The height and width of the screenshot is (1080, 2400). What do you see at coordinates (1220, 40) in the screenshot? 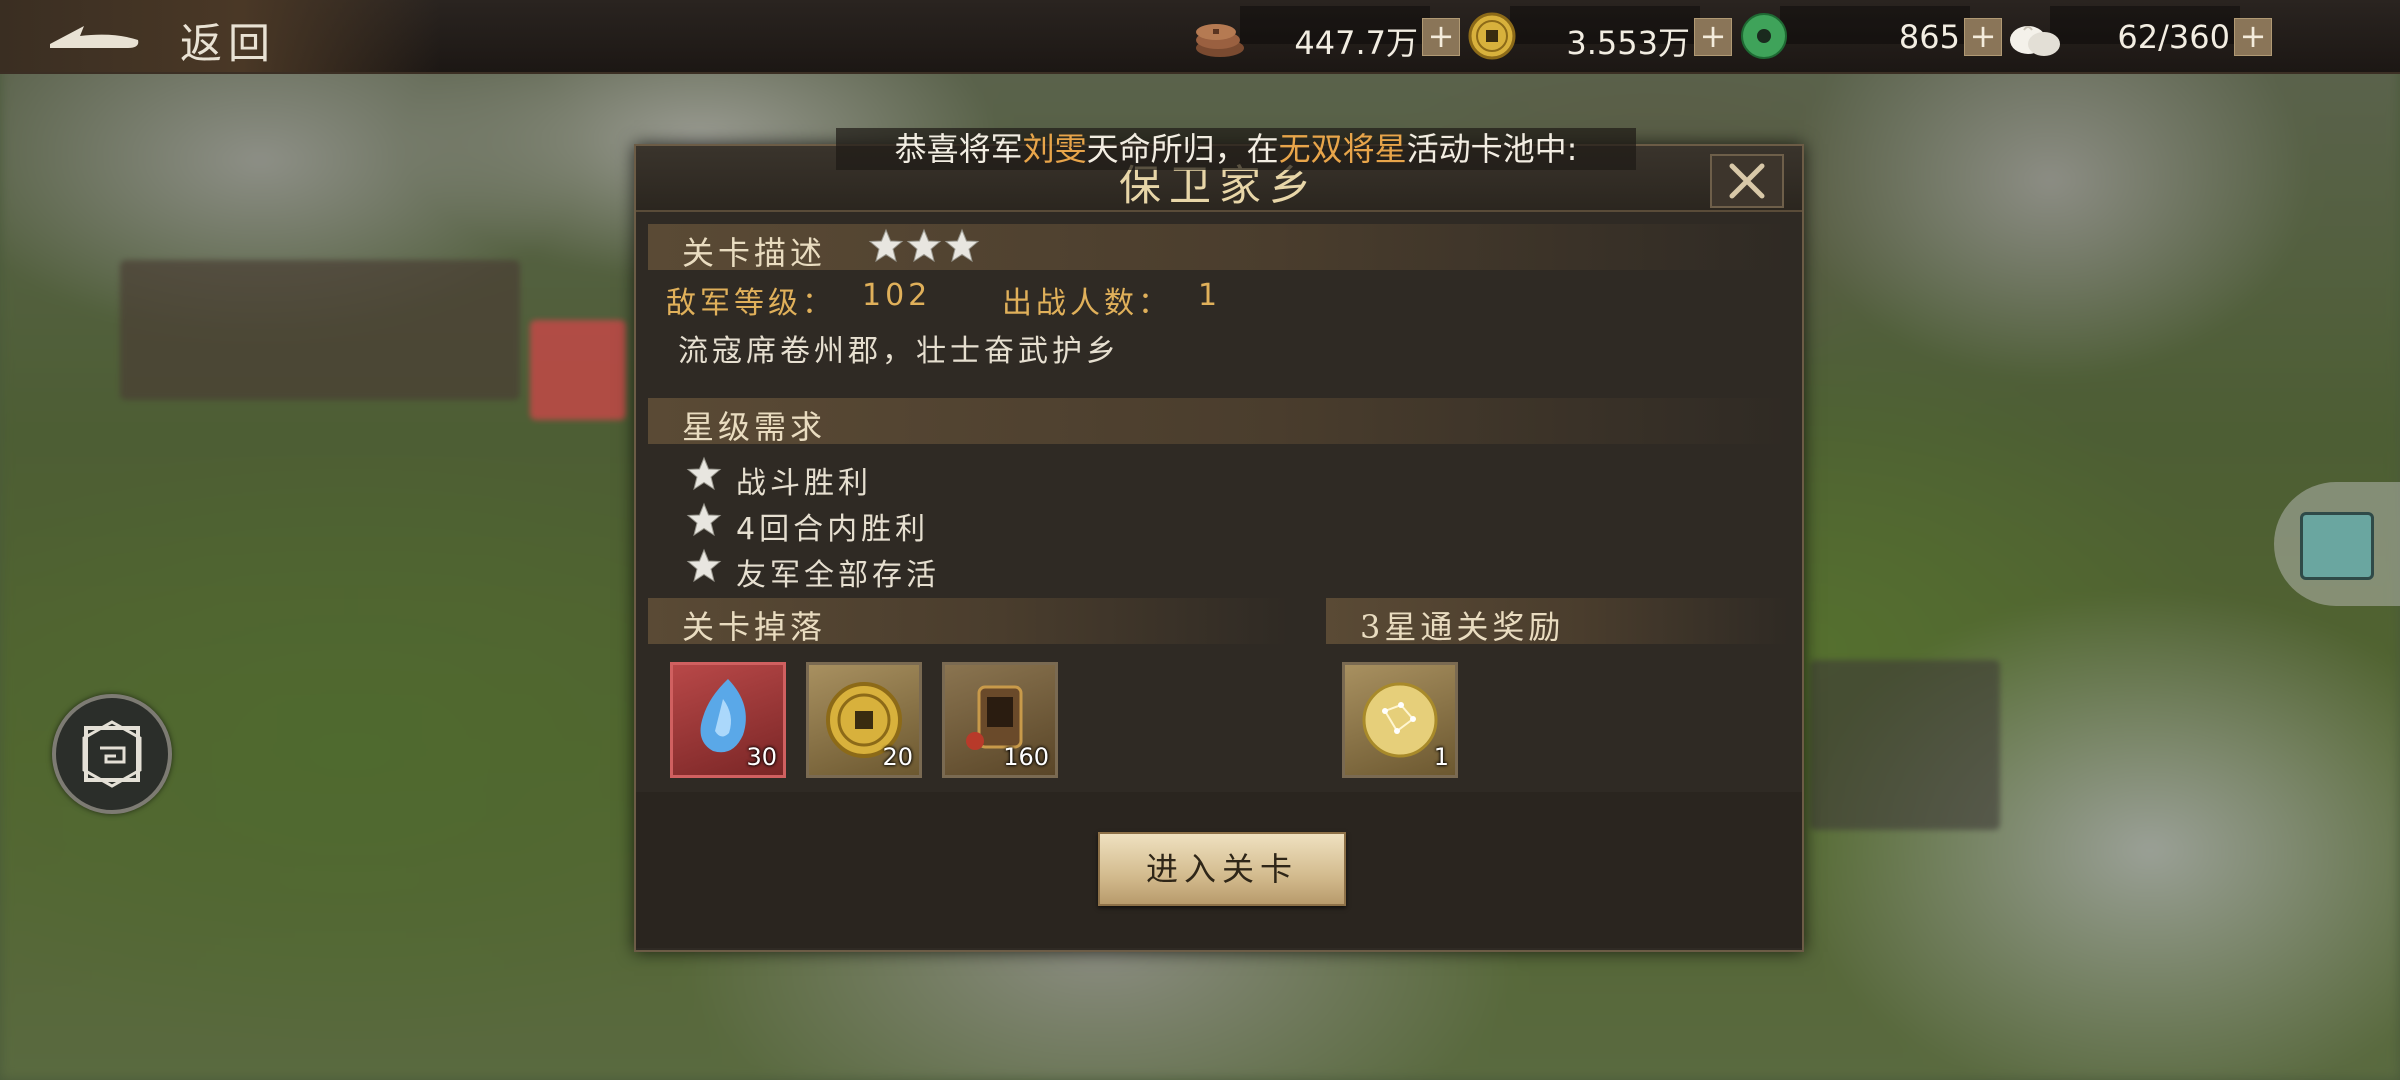
I see `copper-coins-icon` at bounding box center [1220, 40].